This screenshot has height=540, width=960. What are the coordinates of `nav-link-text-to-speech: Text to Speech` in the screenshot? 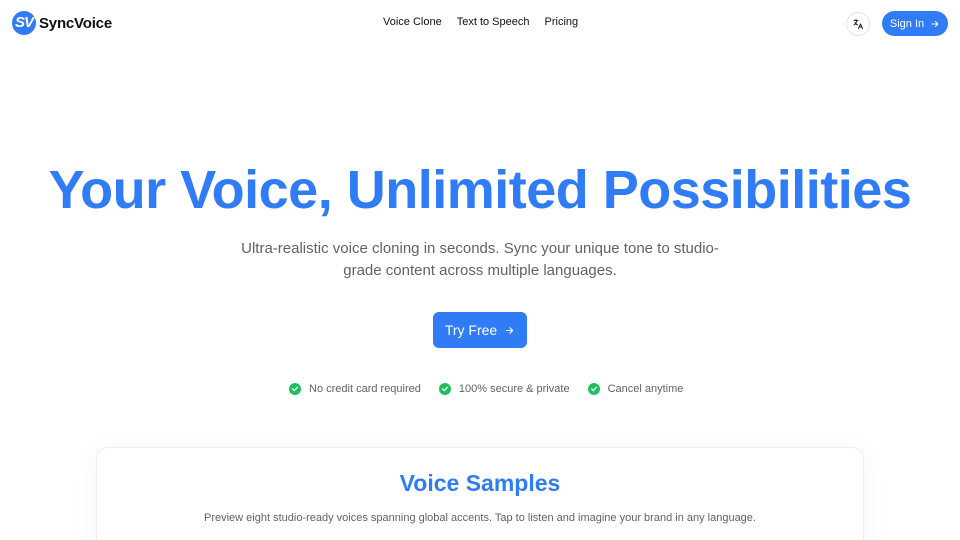 It's located at (493, 22).